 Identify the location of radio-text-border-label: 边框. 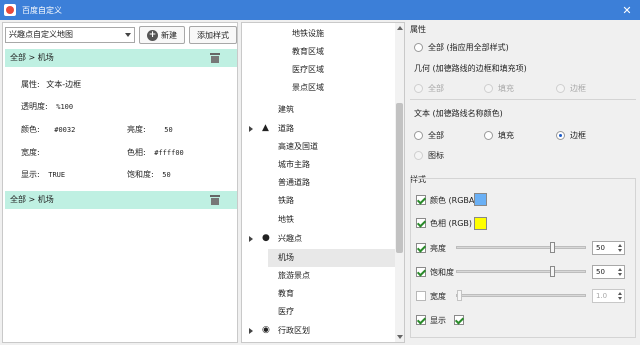
(578, 135).